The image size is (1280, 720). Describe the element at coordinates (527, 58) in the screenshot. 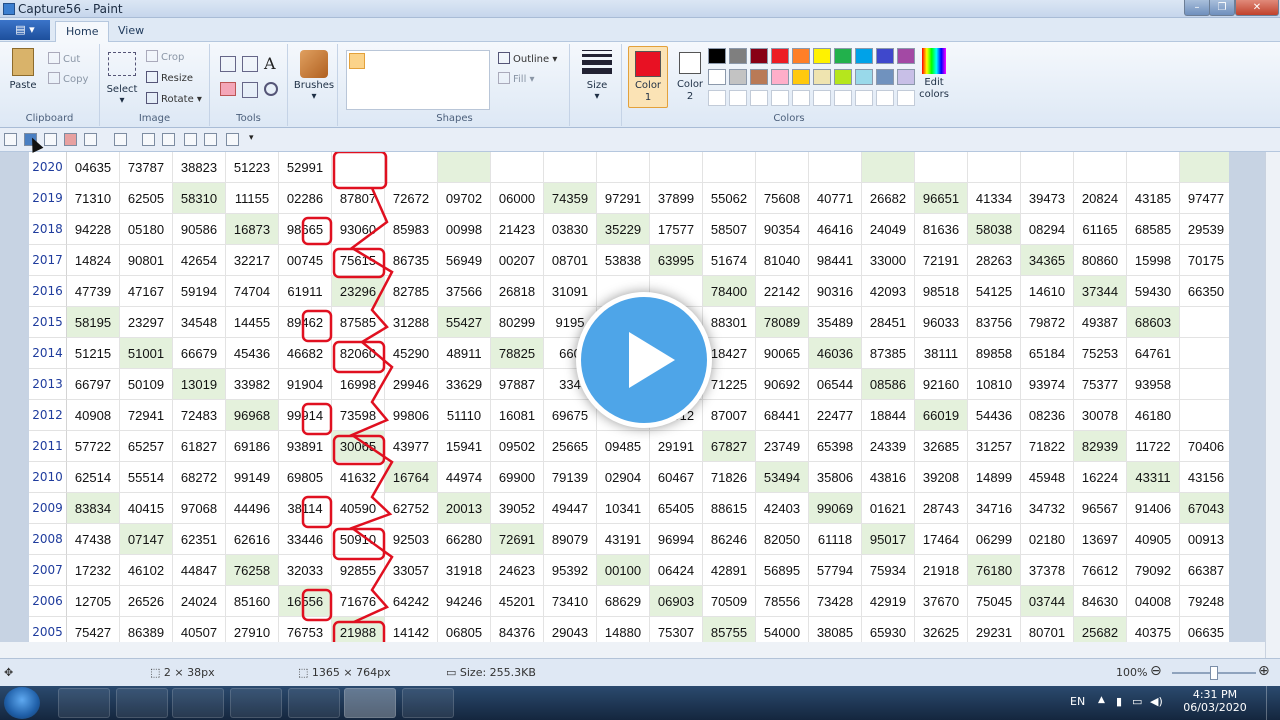

I see `outline-button: Outline ▾` at that location.